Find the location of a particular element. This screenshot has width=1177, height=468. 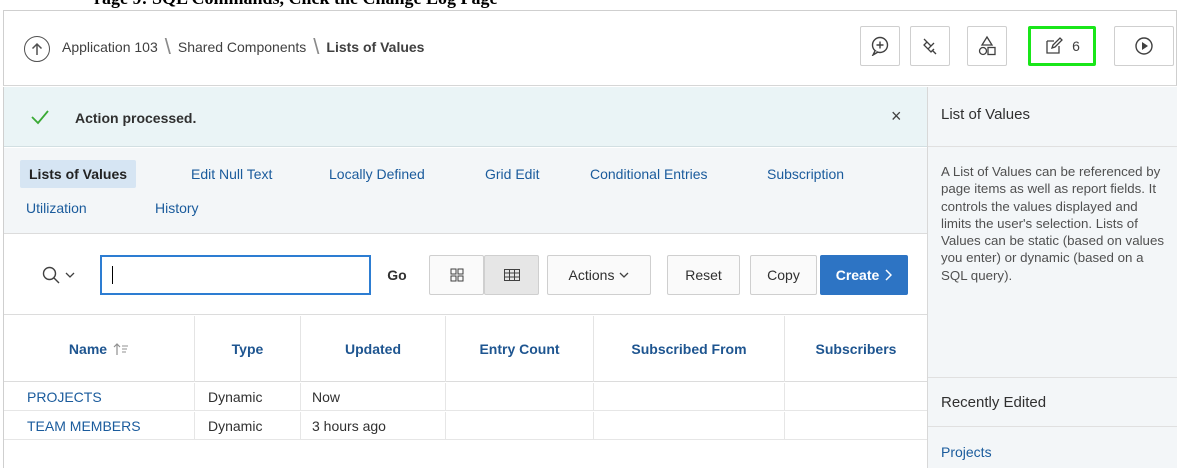

table-view-icon is located at coordinates (511, 275).